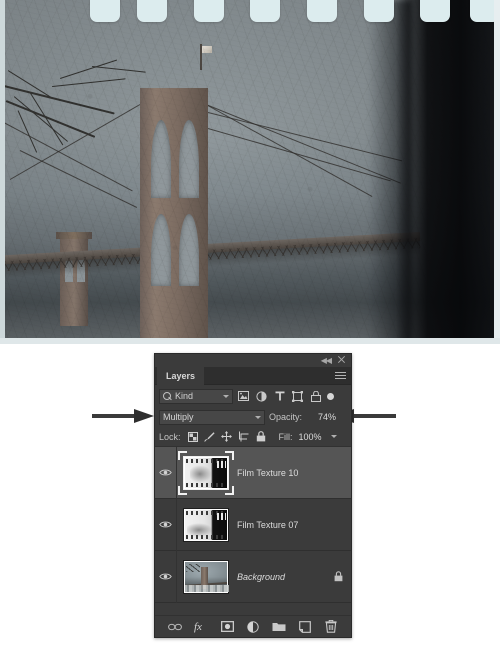  Describe the element at coordinates (178, 417) in the screenshot. I see `blend-mode-value: Multiply` at that location.